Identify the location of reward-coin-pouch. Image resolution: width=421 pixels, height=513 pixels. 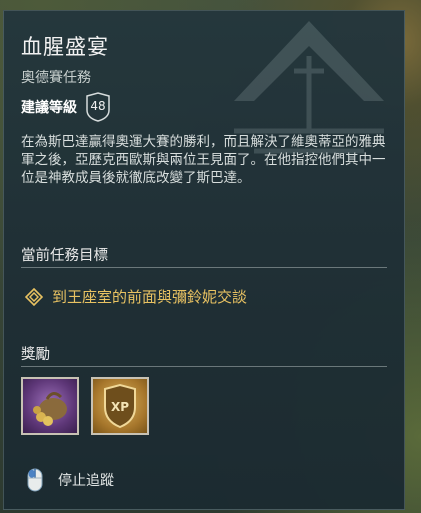
(50, 406).